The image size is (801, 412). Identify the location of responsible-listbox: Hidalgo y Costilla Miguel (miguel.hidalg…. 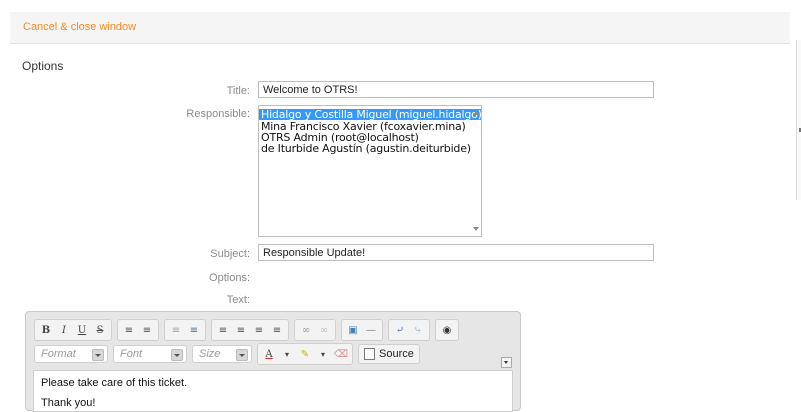
(370, 171).